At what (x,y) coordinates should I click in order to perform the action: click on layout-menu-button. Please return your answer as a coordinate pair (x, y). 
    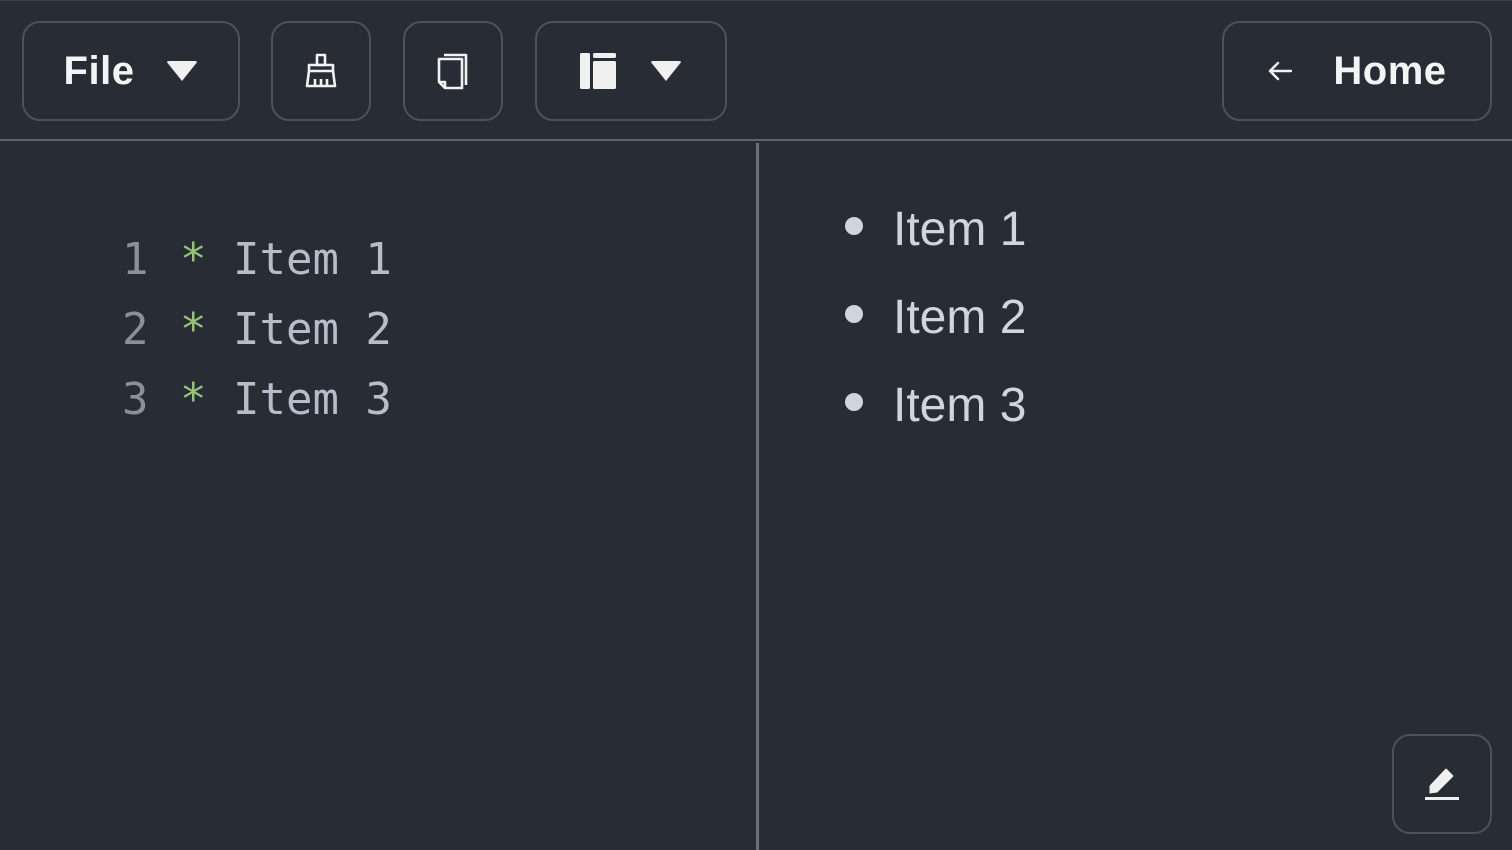
    Looking at the image, I should click on (631, 71).